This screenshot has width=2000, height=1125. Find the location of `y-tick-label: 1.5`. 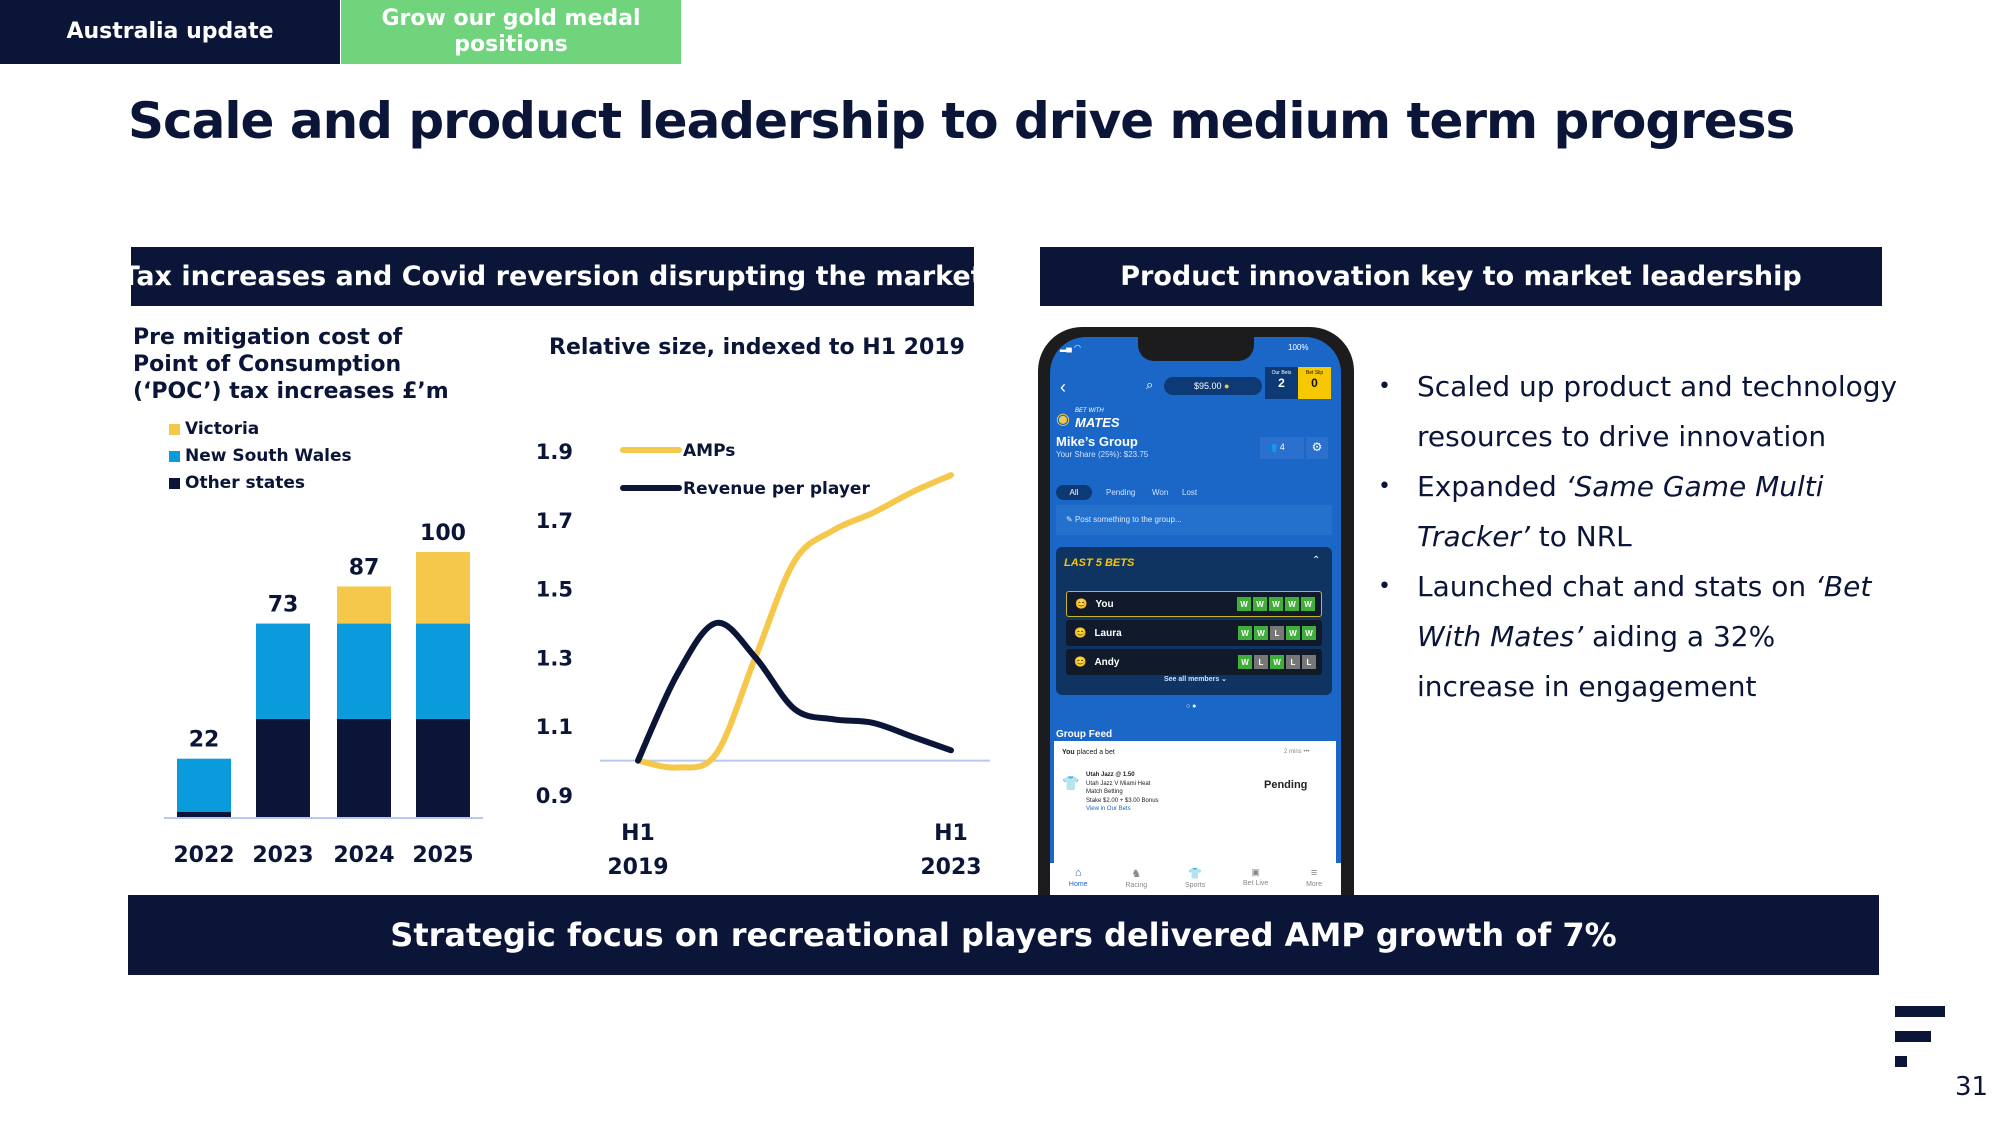

y-tick-label: 1.5 is located at coordinates (554, 590).